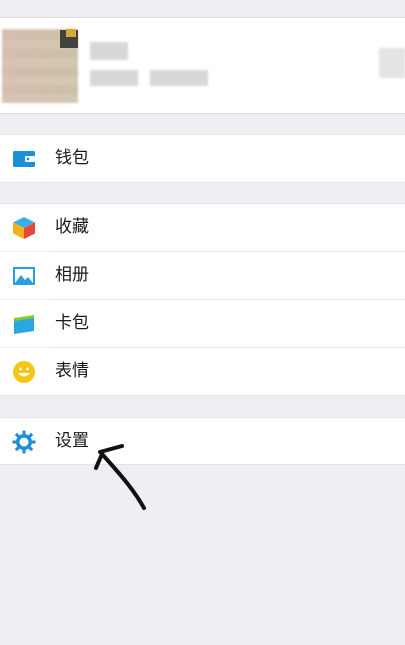  Describe the element at coordinates (24, 228) in the screenshot. I see `cube-icon` at that location.